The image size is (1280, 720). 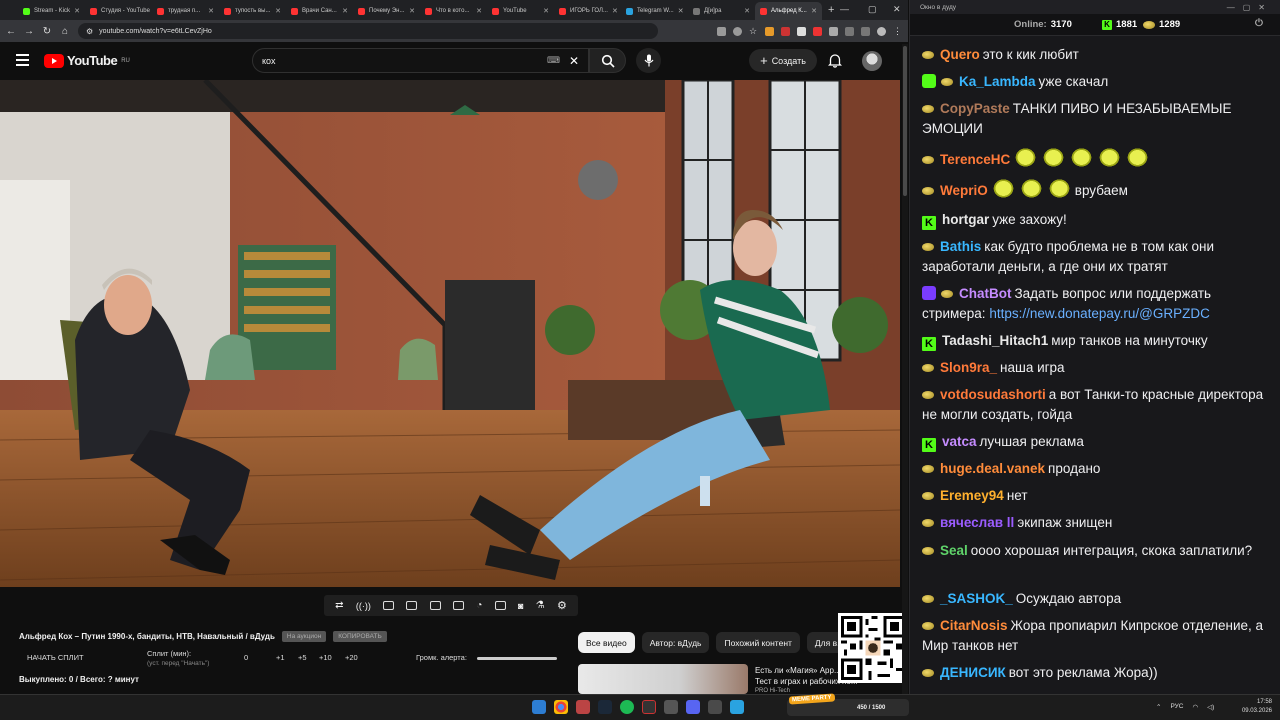 What do you see at coordinates (51, 11) in the screenshot?
I see `browser-tab: Stream - Kick ✕` at bounding box center [51, 11].